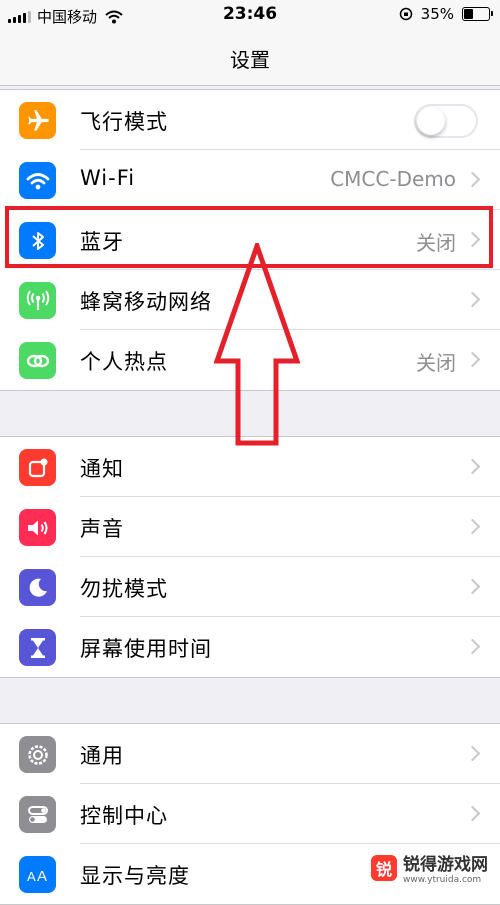 The height and width of the screenshot is (905, 500). I want to click on settings-row-wifi: Wi-Fi CMCC-Demo, so click(250, 180).